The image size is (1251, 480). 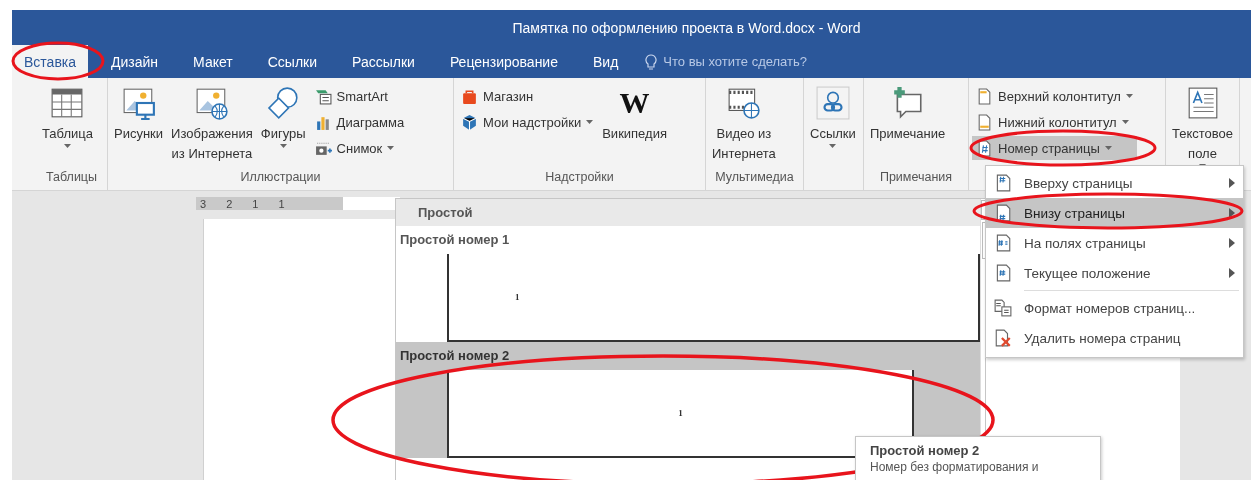 I want to click on ribbon-button: Фигуры, so click(x=283, y=127).